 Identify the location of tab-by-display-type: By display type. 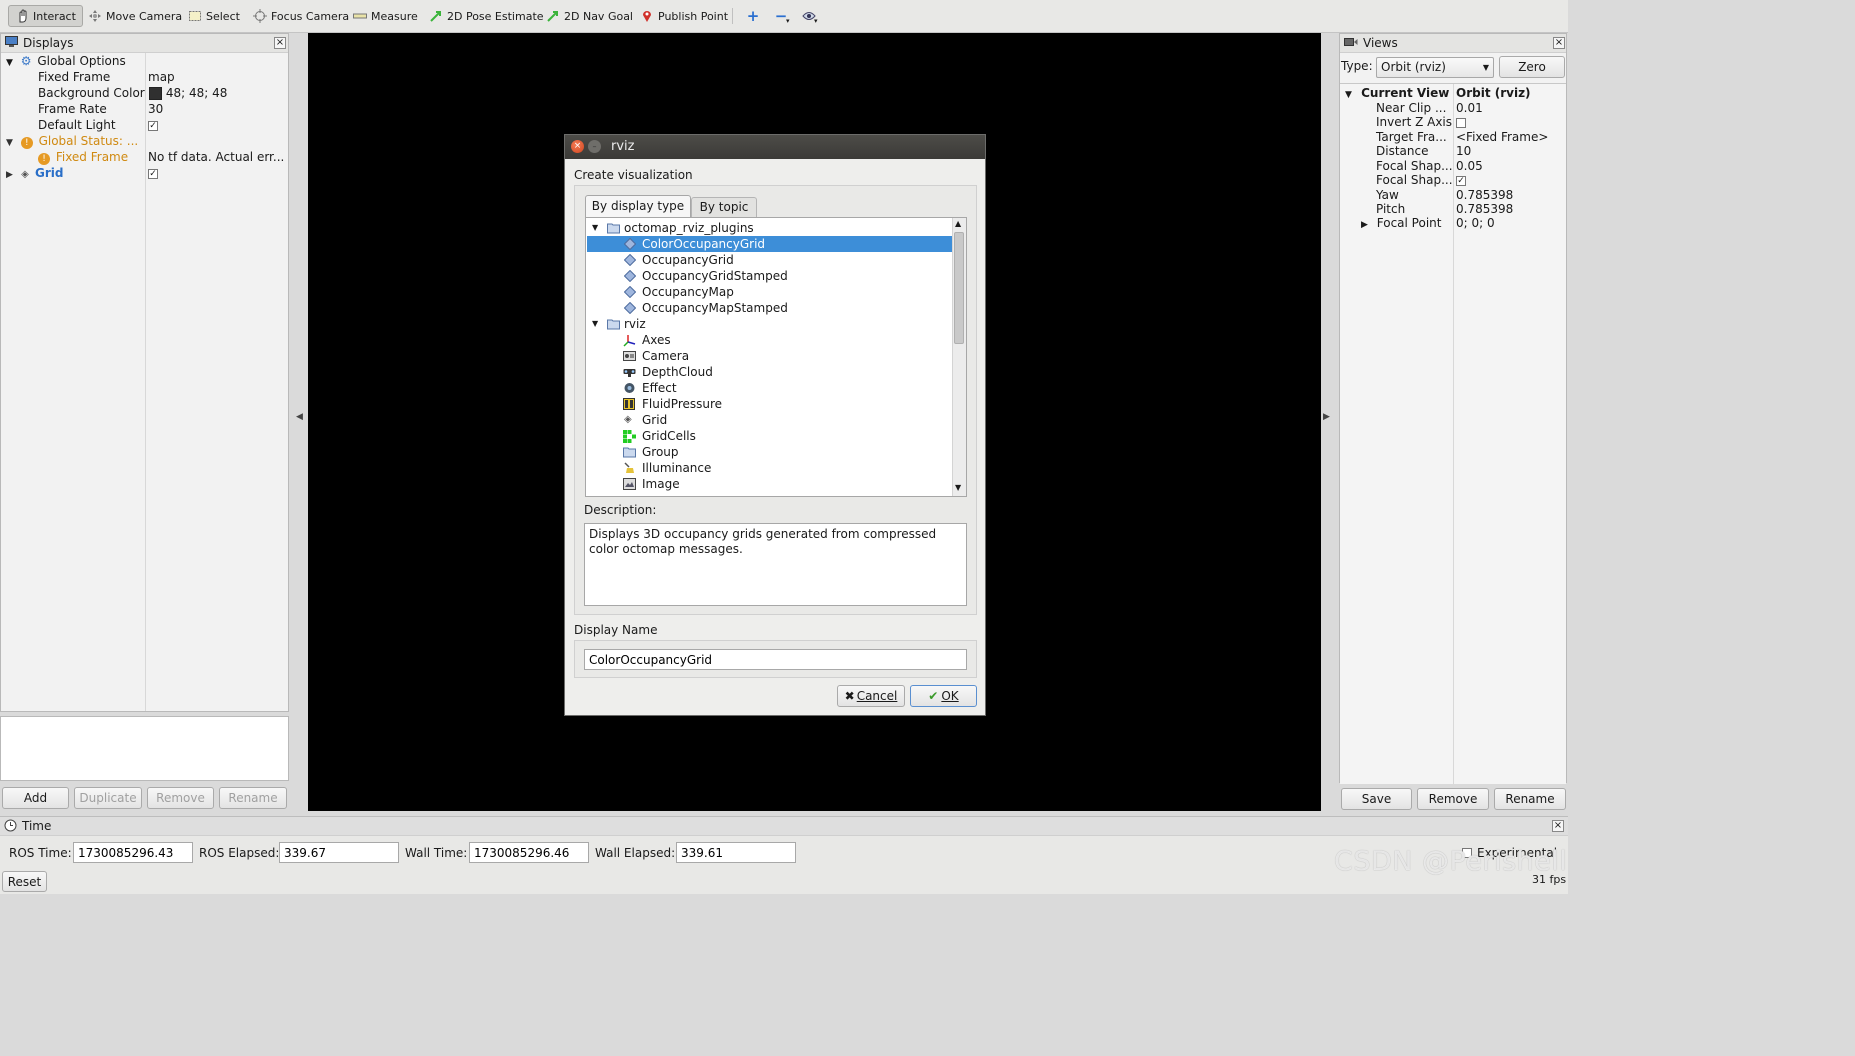
(638, 206).